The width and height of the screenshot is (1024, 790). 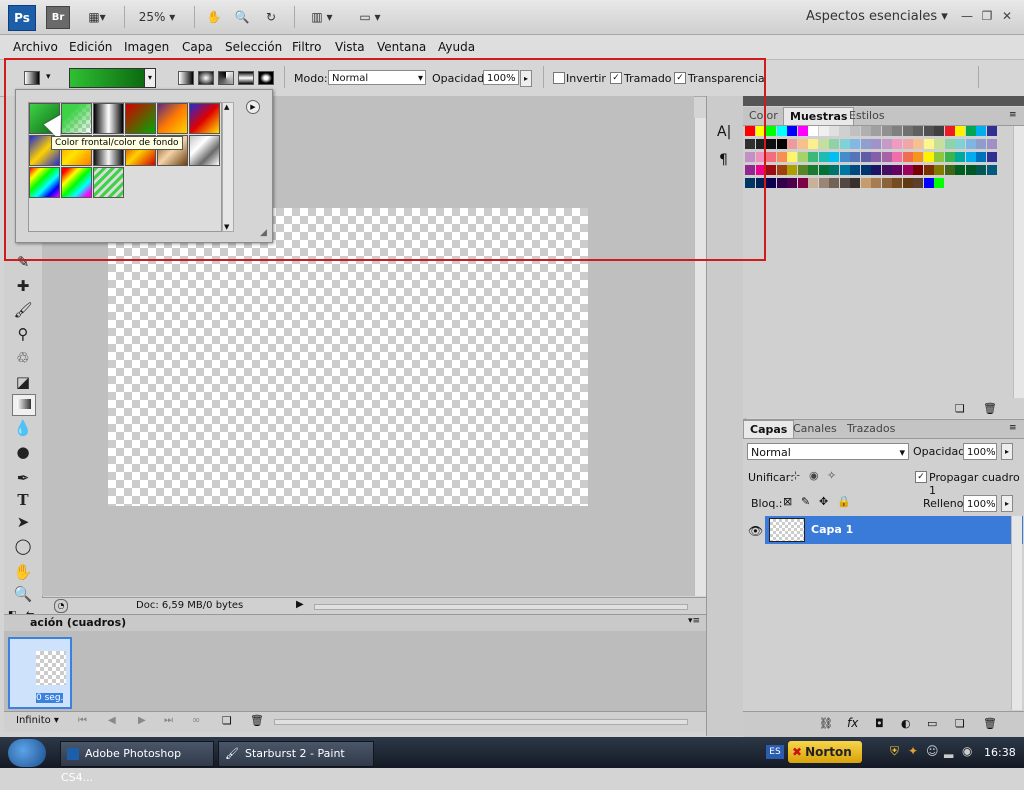 What do you see at coordinates (755, 531) in the screenshot?
I see `eye-visibility-icon: 👁` at bounding box center [755, 531].